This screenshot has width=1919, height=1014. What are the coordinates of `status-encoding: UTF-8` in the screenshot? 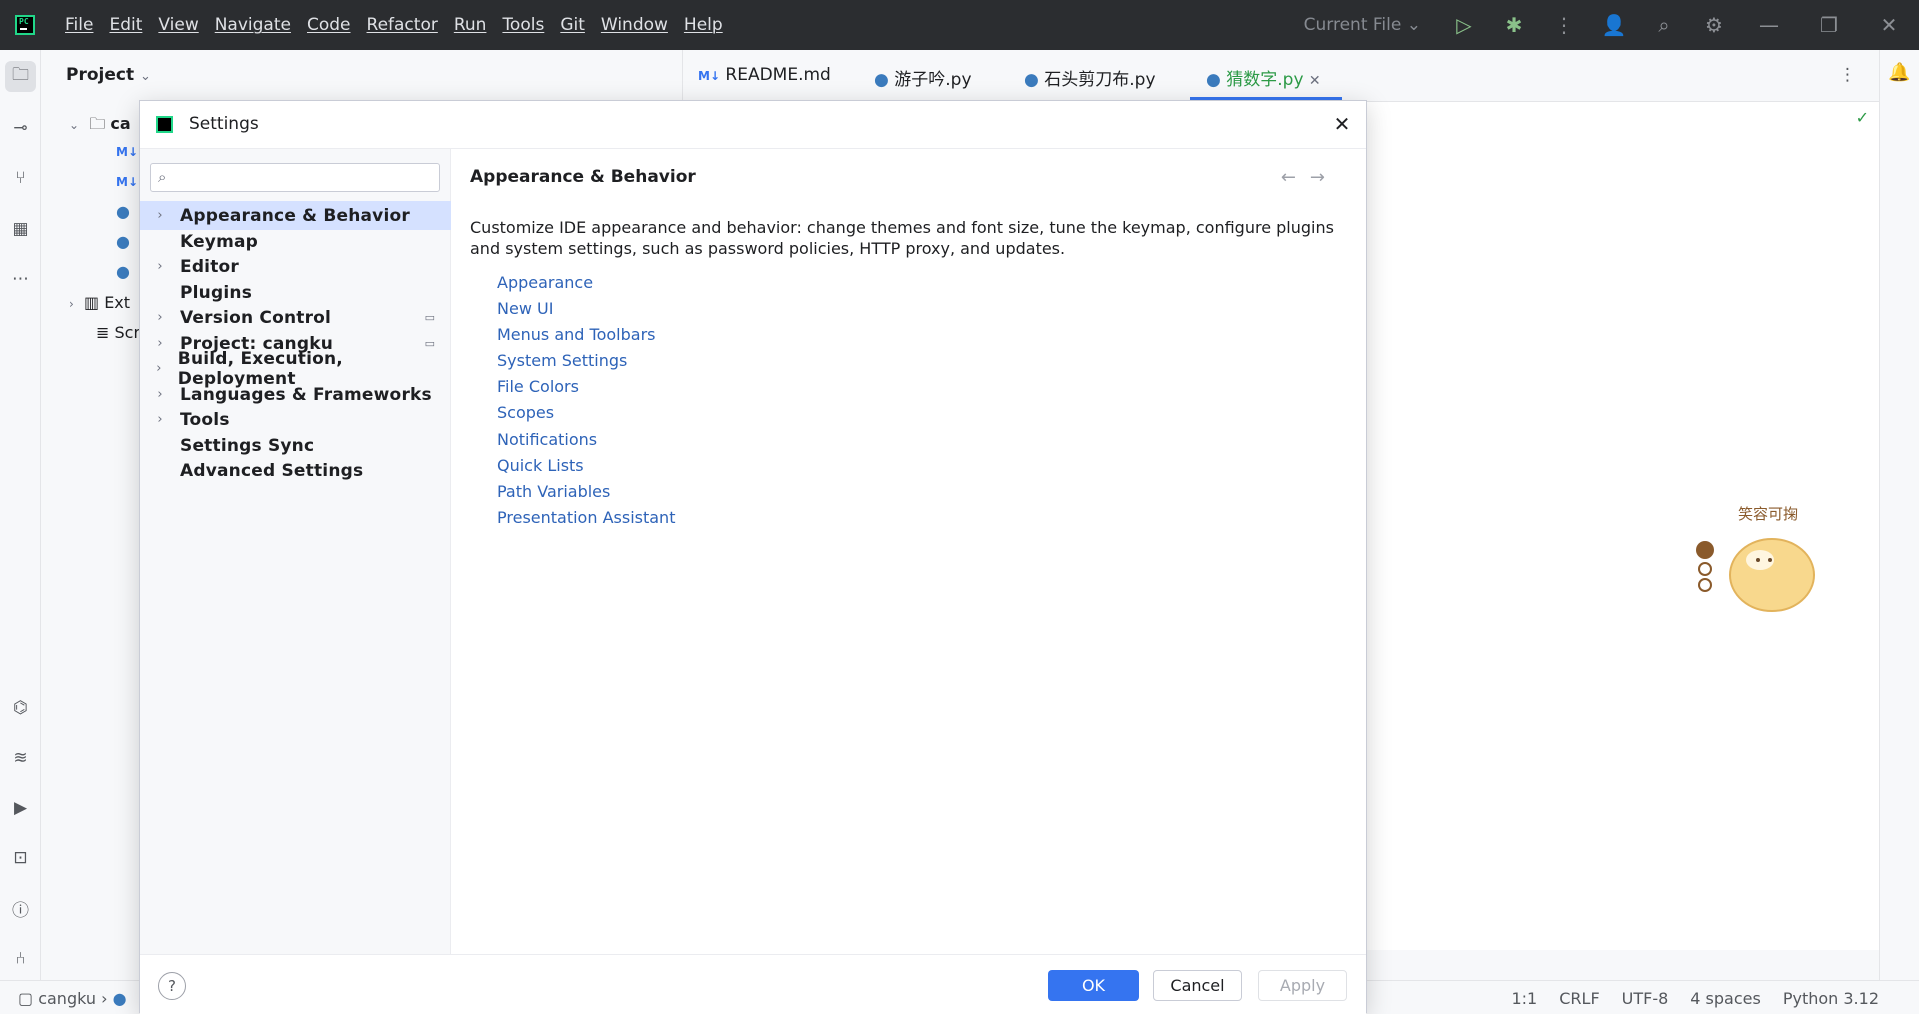 It's located at (1645, 998).